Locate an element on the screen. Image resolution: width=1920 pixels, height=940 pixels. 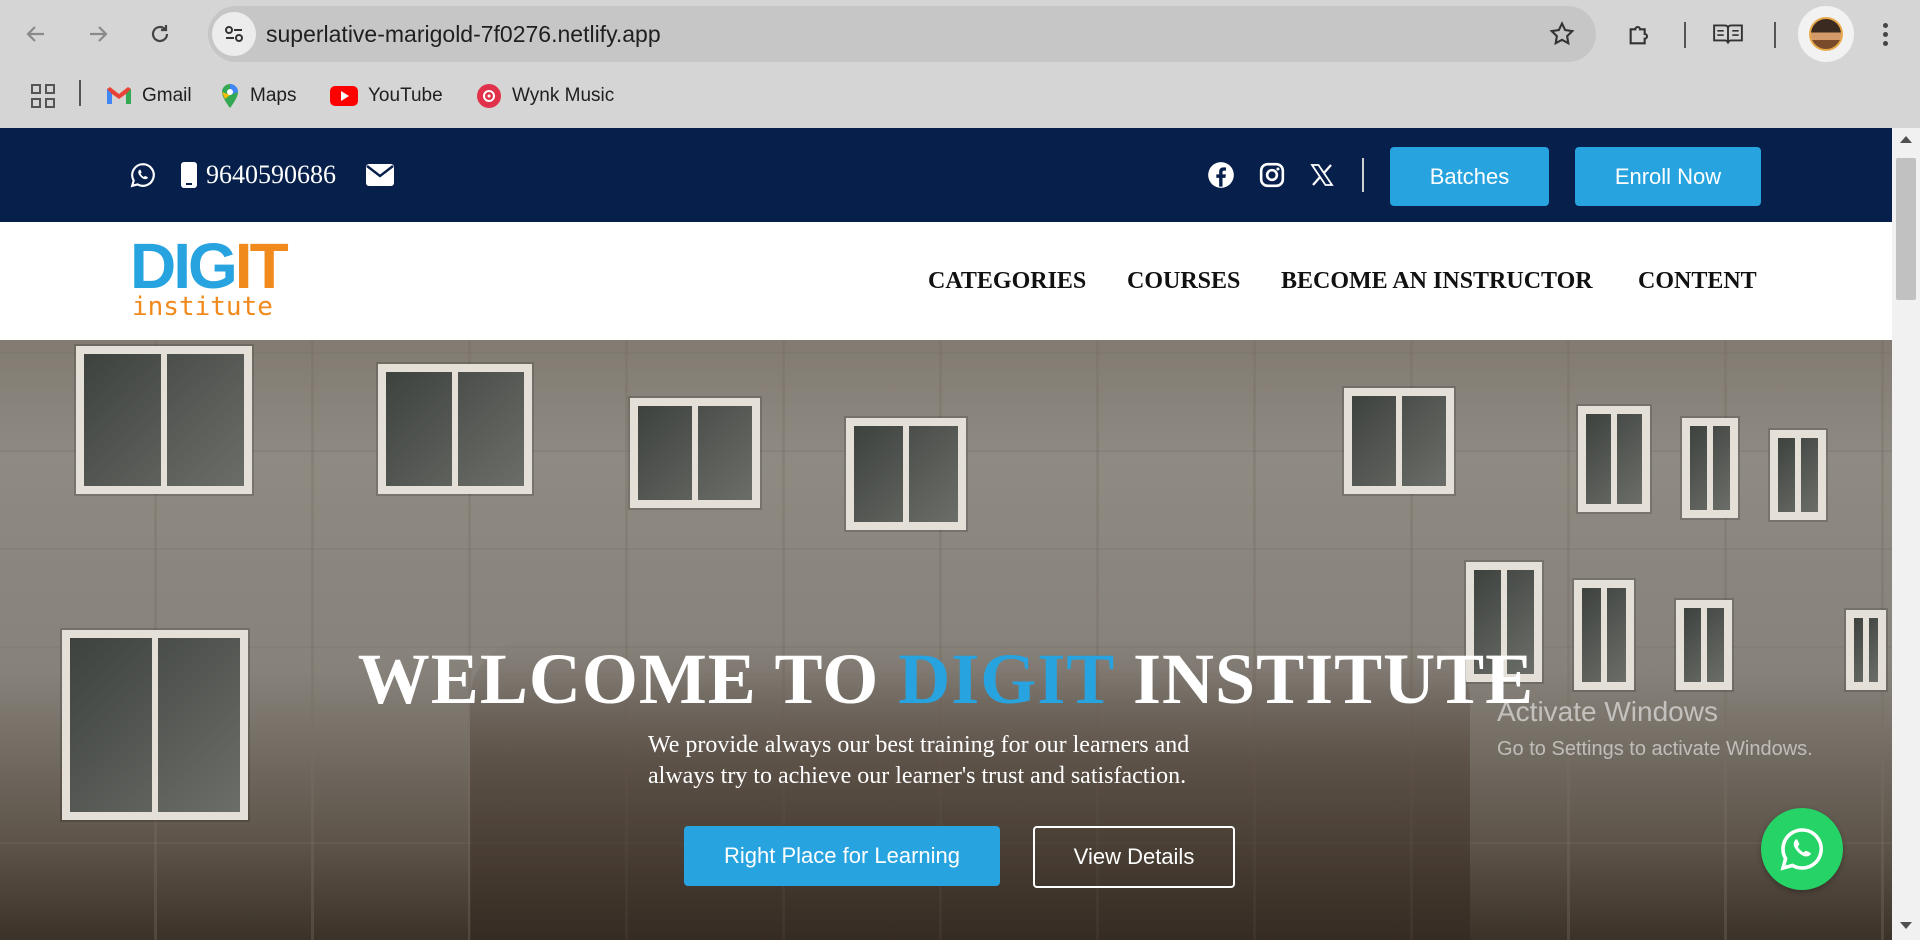
reload-icon is located at coordinates (160, 34).